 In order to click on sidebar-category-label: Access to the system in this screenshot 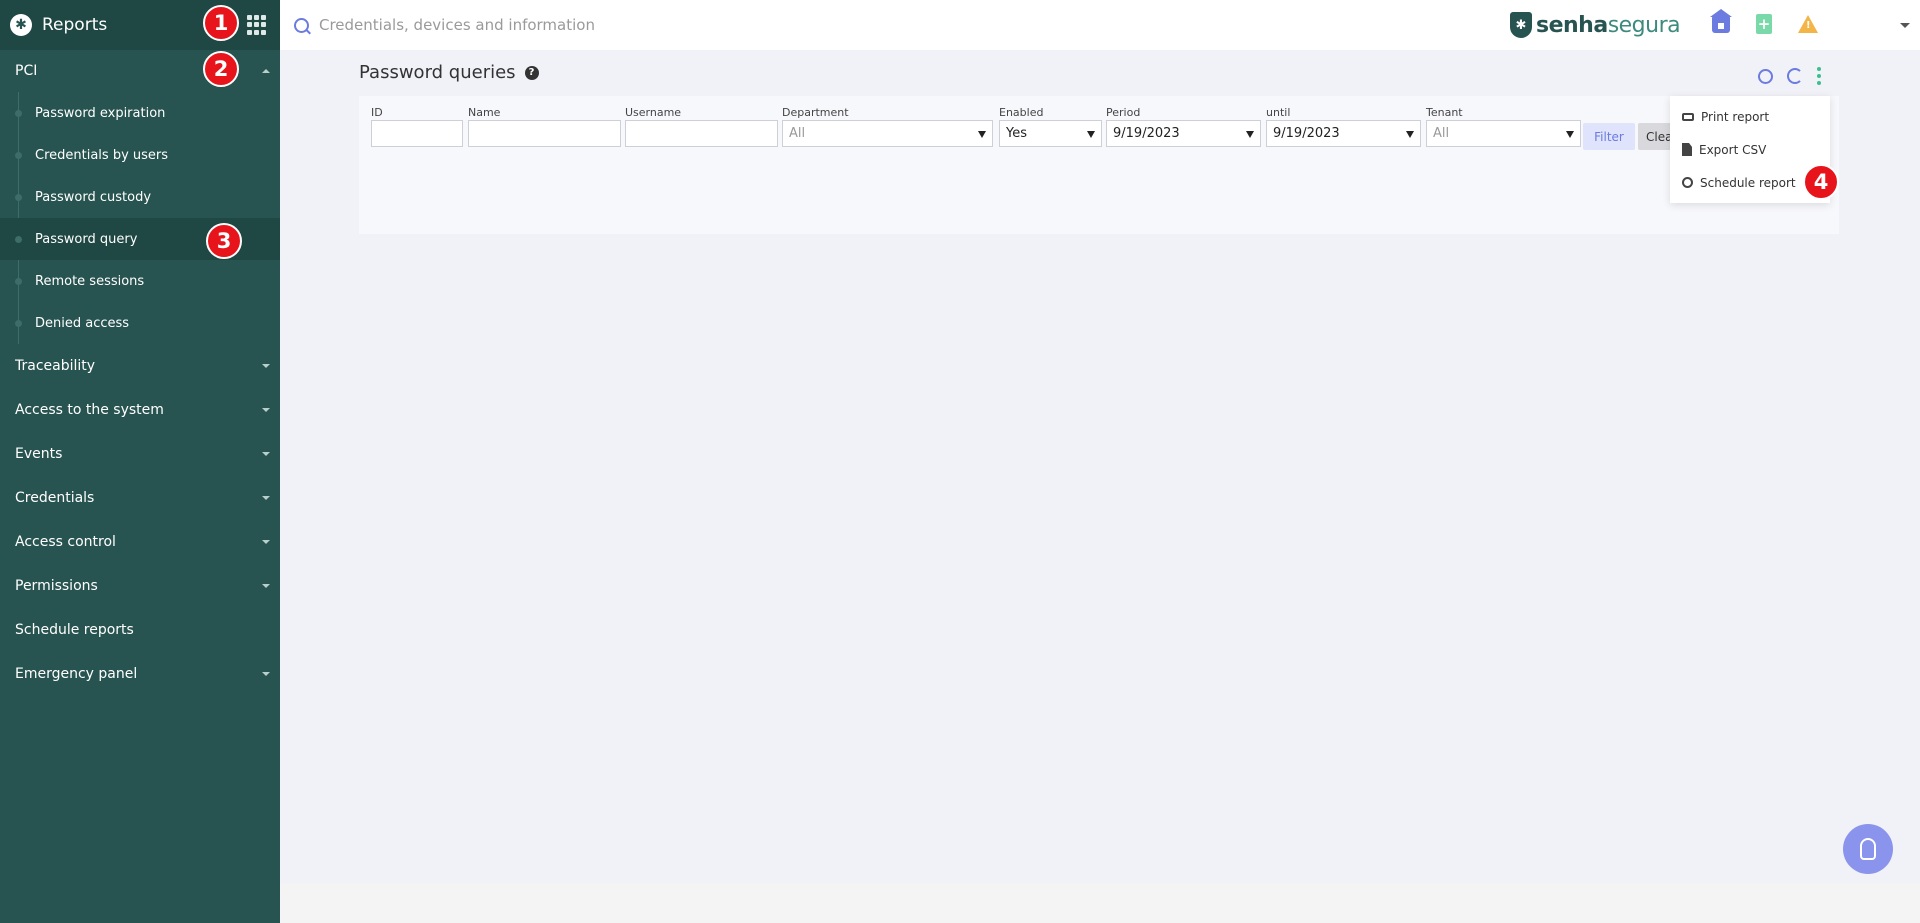, I will do `click(89, 410)`.